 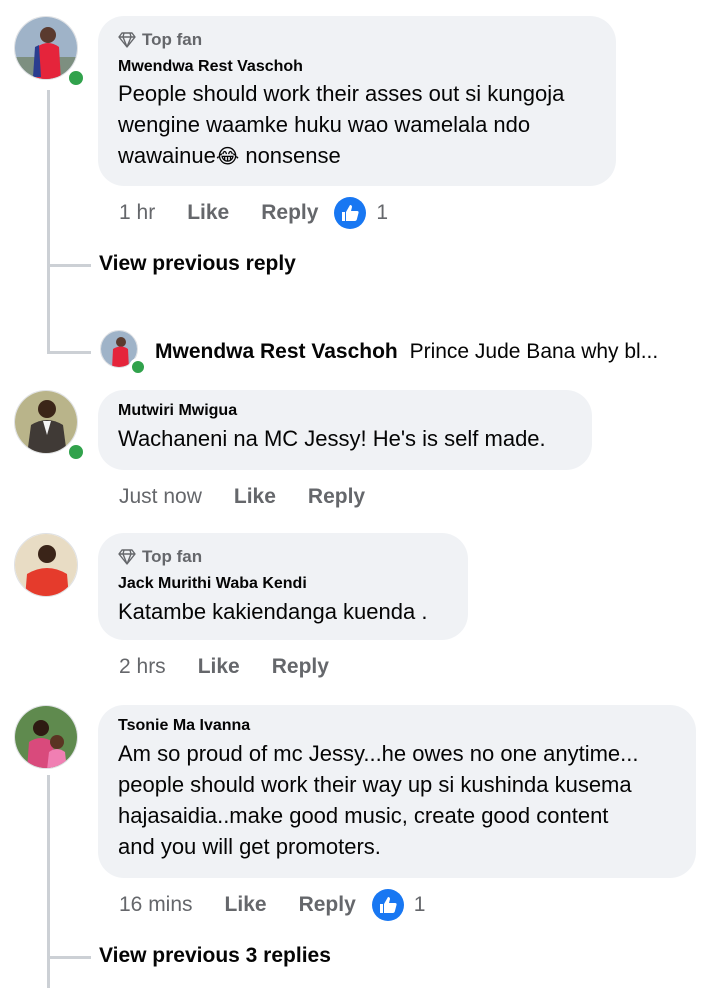 I want to click on reply-author: Mwendwa Rest Vaschoh, so click(x=276, y=351).